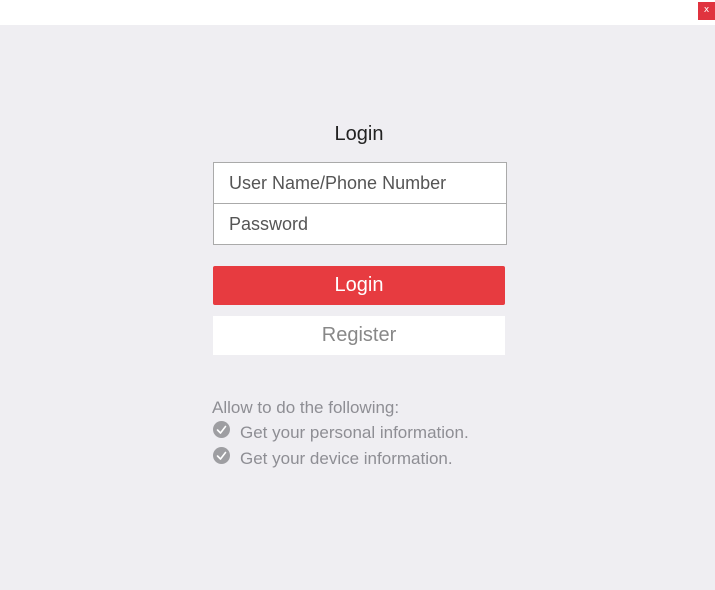  I want to click on username-field, so click(360, 183).